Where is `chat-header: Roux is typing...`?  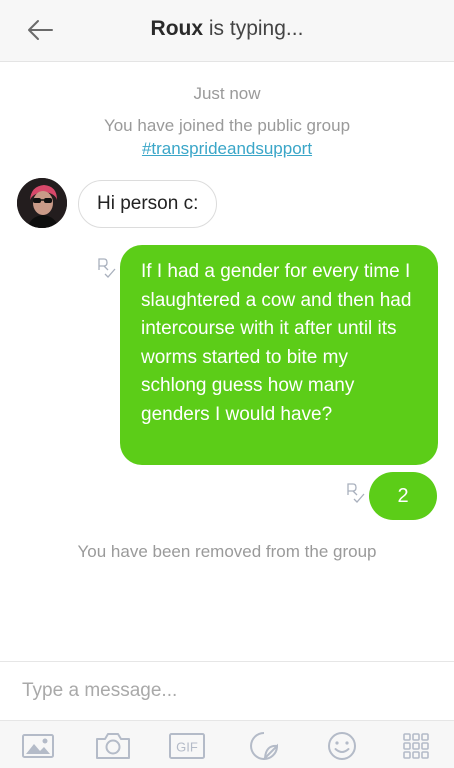 chat-header: Roux is typing... is located at coordinates (227, 31).